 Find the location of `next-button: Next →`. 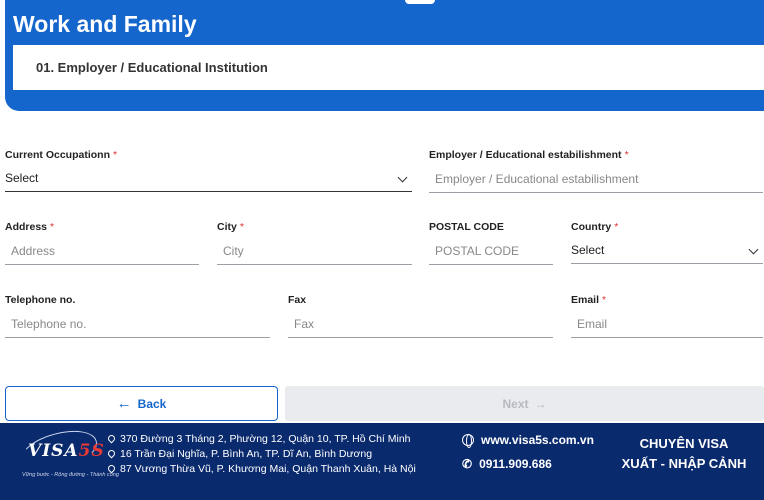

next-button: Next → is located at coordinates (524, 403).